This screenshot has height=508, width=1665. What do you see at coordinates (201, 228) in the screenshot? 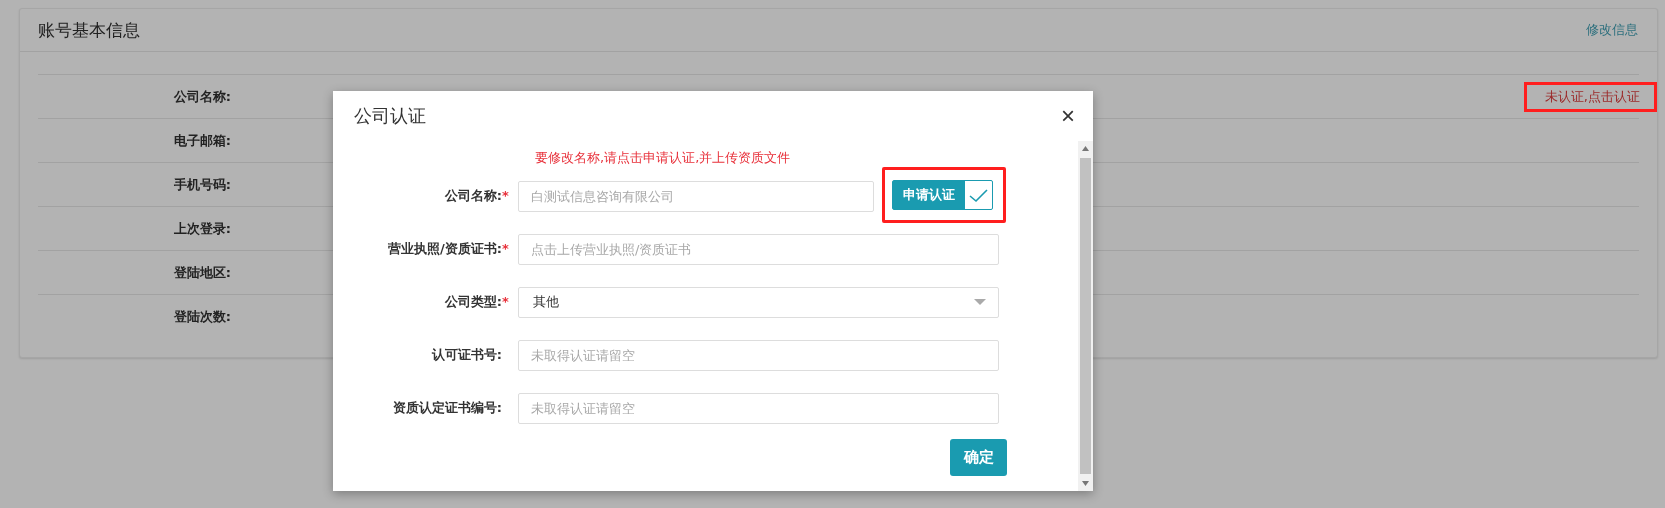
I see `field-label: 上次登录:` at bounding box center [201, 228].